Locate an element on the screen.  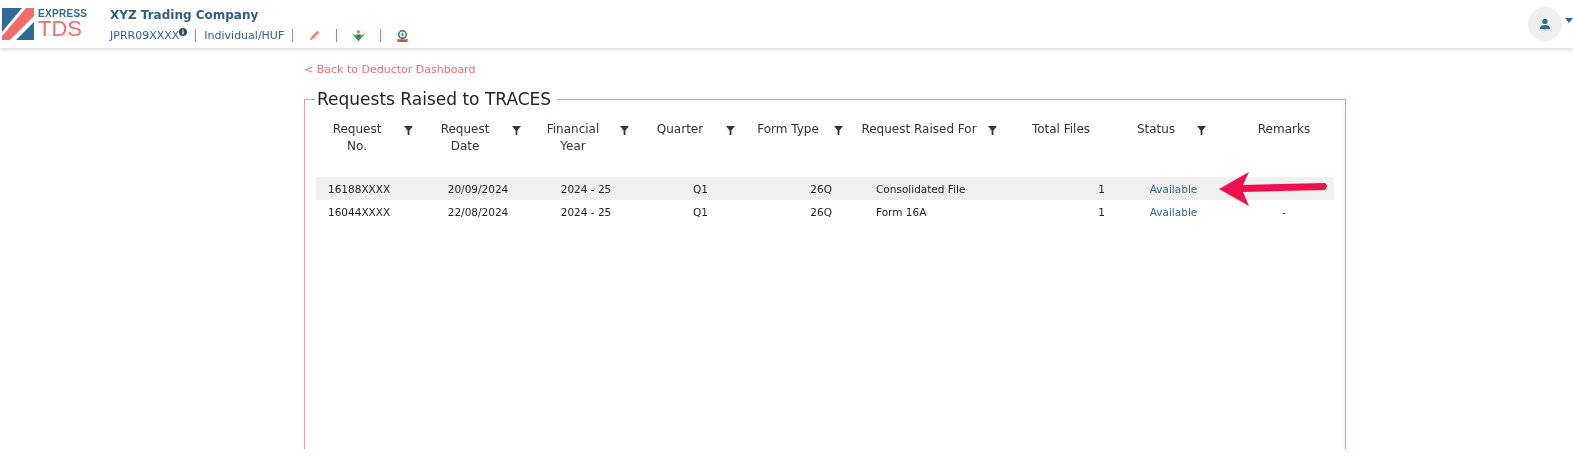
tan-number: JPRR09XXXX is located at coordinates (145, 35).